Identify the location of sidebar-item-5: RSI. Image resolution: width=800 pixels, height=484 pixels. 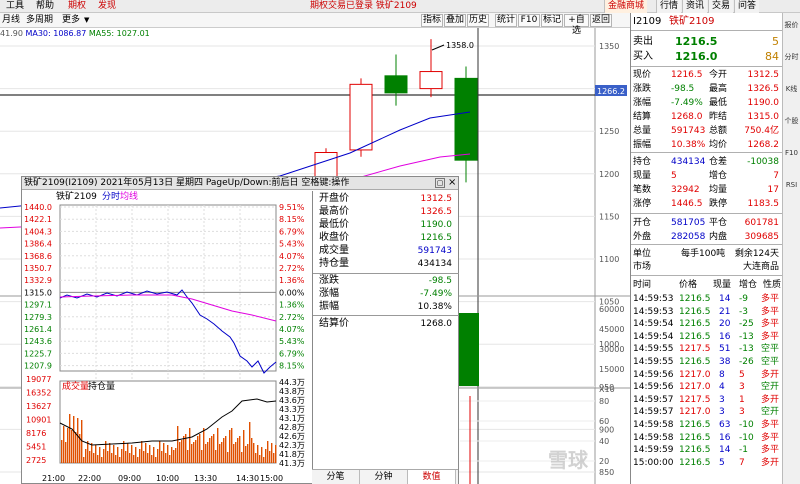
(791, 195).